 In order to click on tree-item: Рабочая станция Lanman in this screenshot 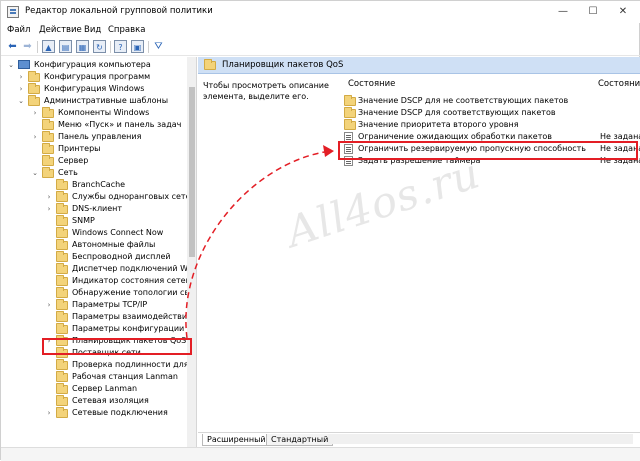, I will do `click(94, 377)`.